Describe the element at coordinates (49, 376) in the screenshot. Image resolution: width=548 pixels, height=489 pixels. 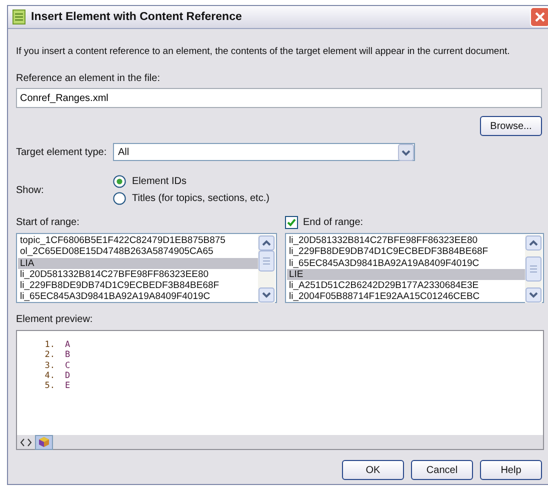
I see `list-number: 4.` at that location.